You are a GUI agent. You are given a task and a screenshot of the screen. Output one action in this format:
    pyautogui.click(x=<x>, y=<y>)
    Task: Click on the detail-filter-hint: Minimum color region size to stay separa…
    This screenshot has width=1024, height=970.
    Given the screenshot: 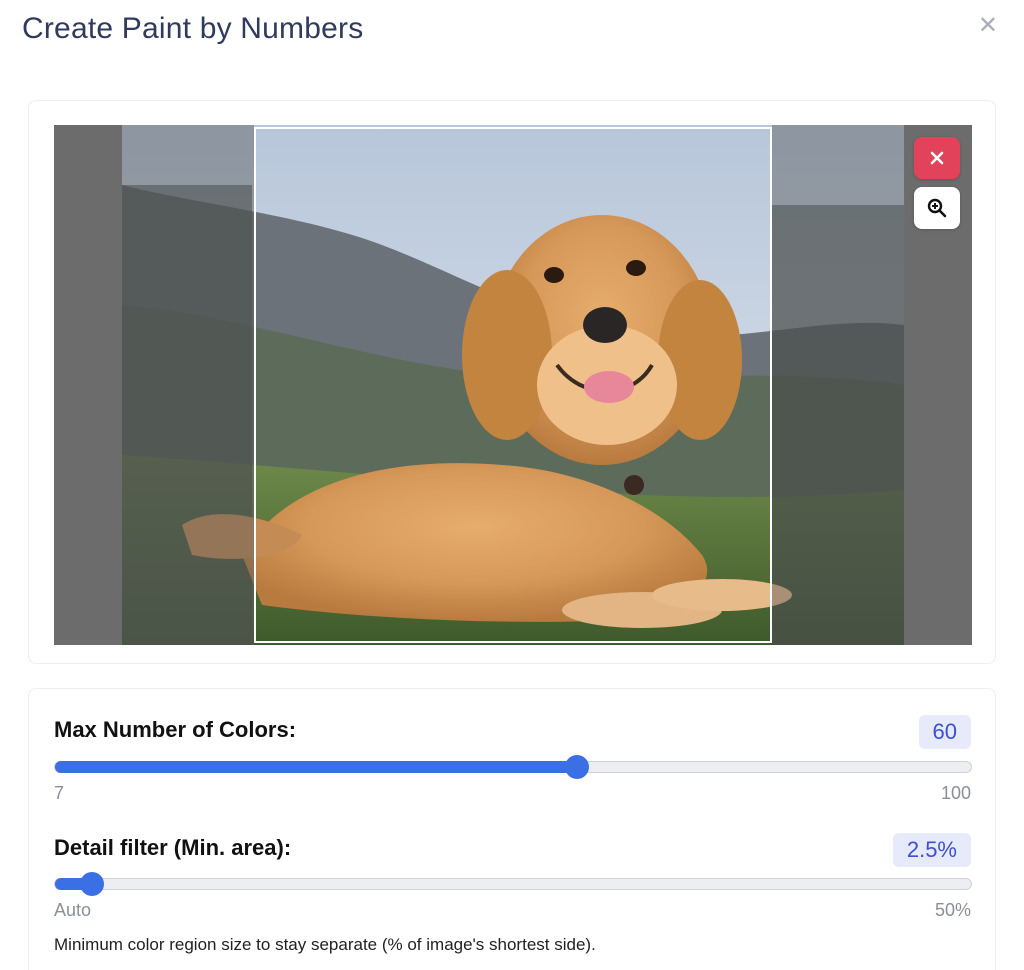 What is the action you would take?
    pyautogui.click(x=325, y=944)
    